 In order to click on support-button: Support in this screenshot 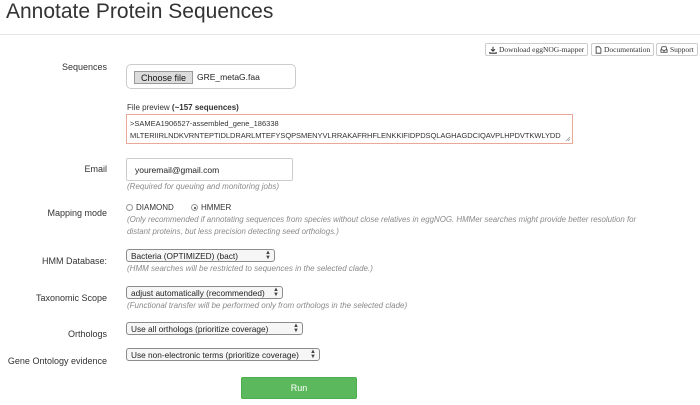, I will do `click(677, 49)`.